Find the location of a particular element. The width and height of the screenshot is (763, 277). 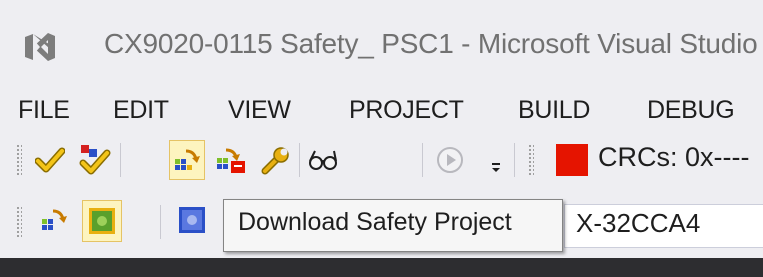

safety-project-icon is located at coordinates (102, 221).